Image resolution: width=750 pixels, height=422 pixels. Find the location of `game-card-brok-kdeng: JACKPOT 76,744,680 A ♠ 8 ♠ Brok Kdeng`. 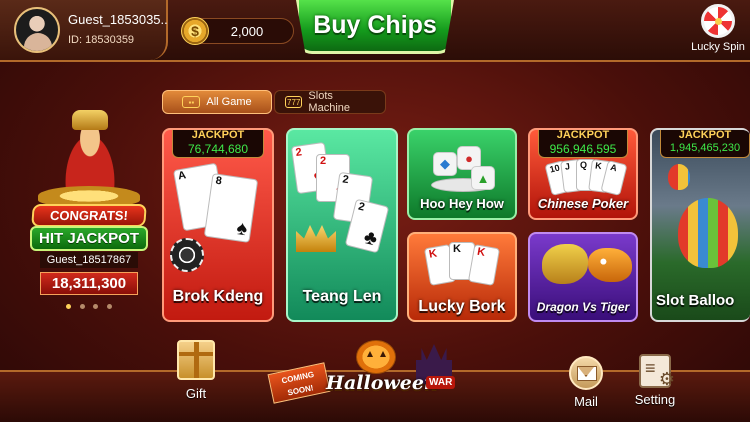

game-card-brok-kdeng: JACKPOT 76,744,680 A ♠ 8 ♠ Brok Kdeng is located at coordinates (218, 225).